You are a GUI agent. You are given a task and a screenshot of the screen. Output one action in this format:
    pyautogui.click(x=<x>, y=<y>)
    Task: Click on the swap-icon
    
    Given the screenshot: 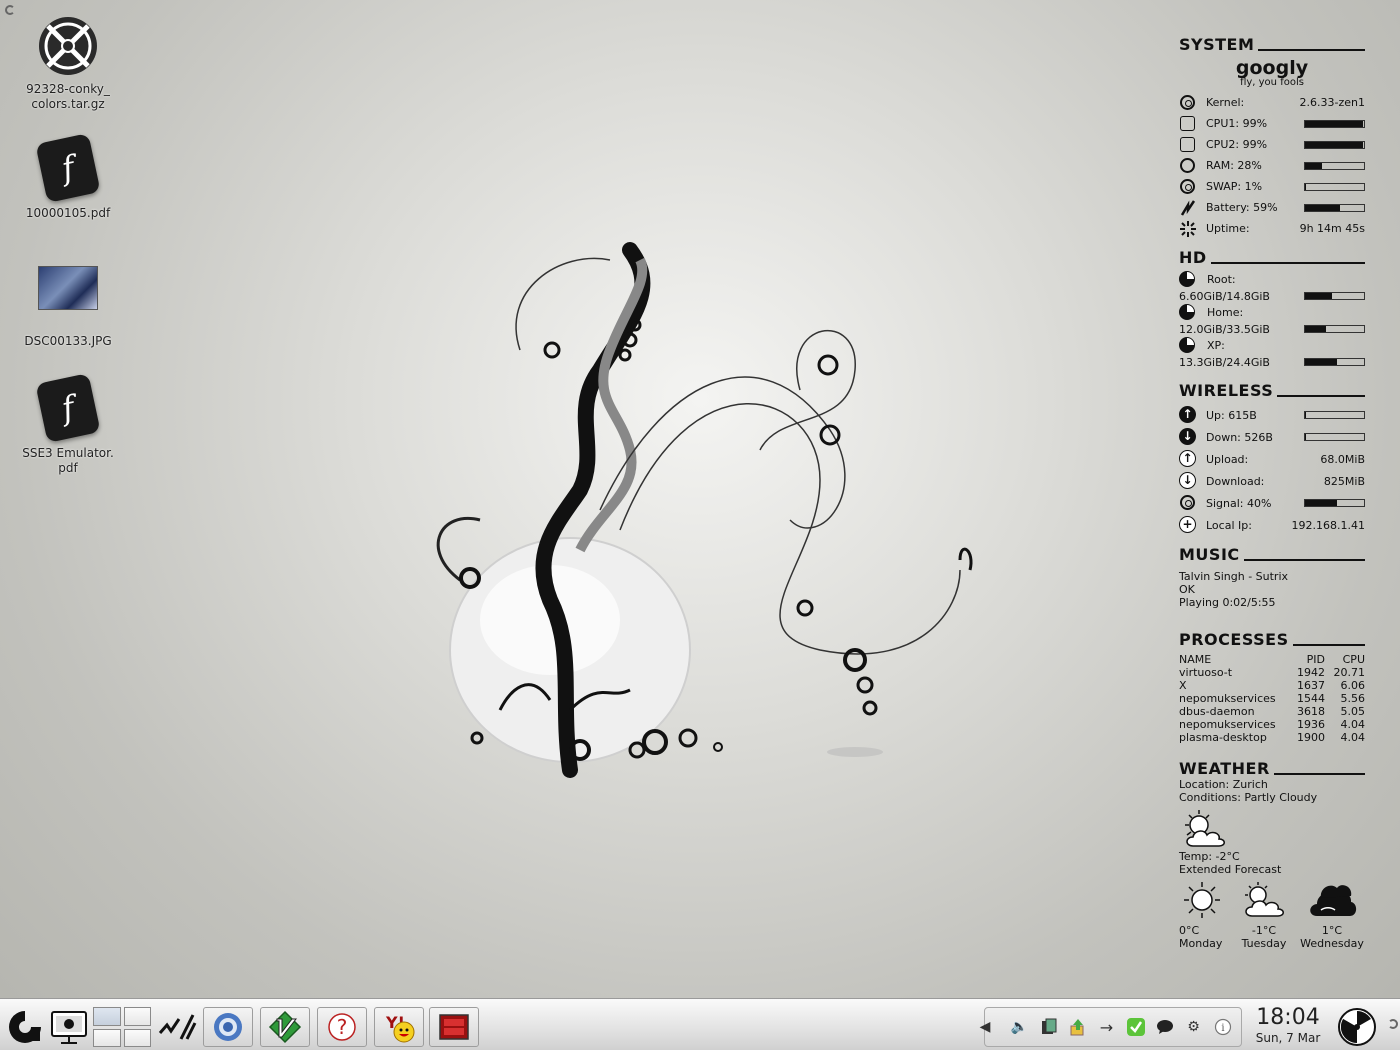 What is the action you would take?
    pyautogui.click(x=1188, y=187)
    